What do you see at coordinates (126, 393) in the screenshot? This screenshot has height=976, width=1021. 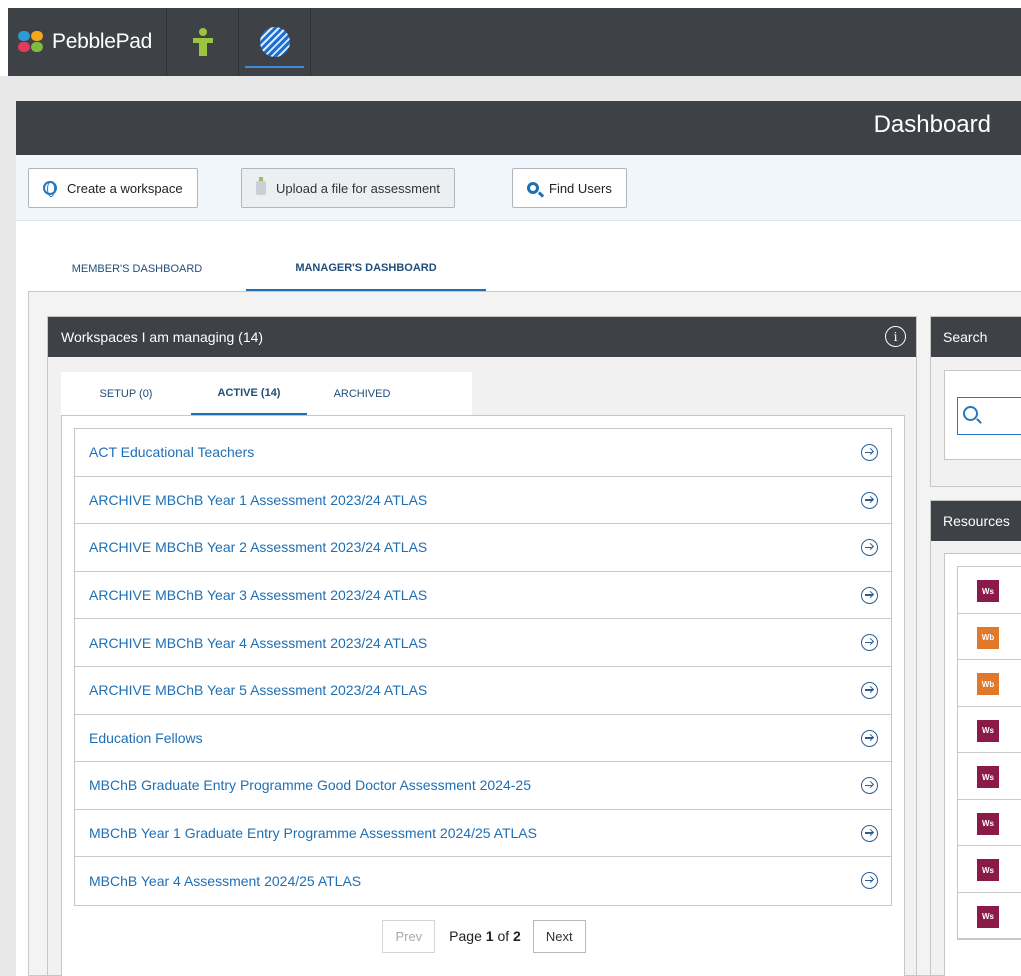 I see `tab-setup: SETUP (0)` at bounding box center [126, 393].